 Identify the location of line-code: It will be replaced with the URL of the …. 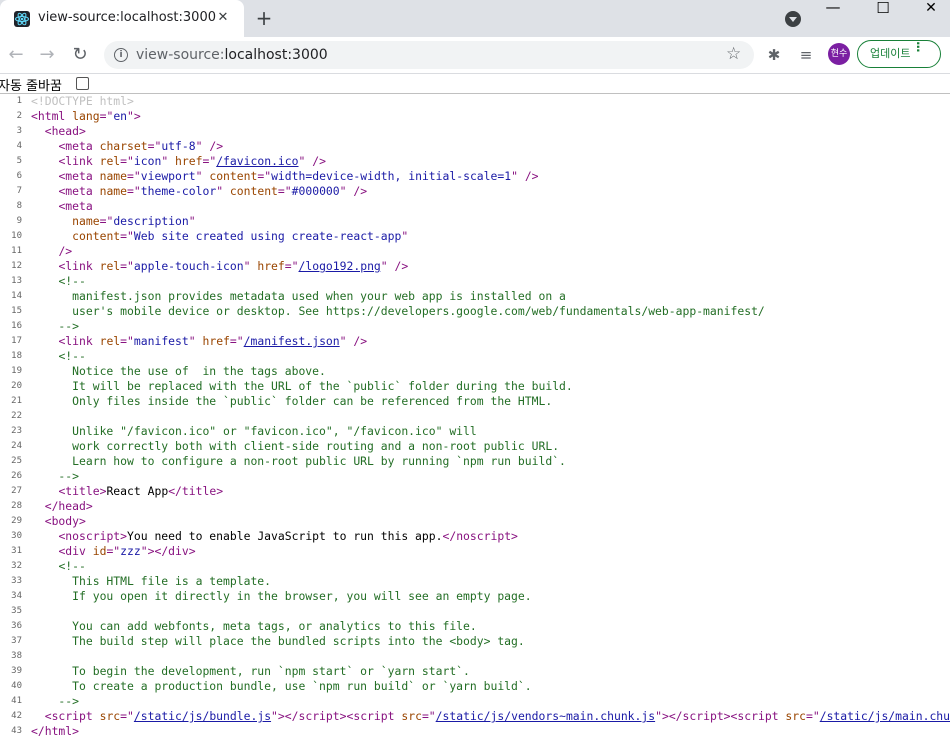
(302, 386).